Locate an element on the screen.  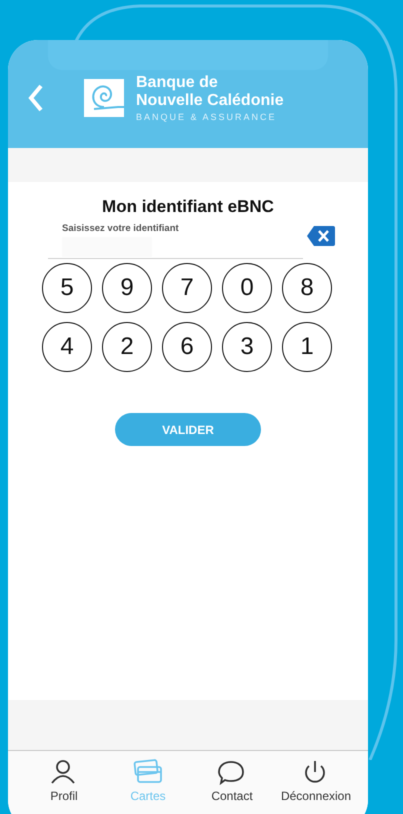
shell-logo-icon is located at coordinates (105, 98).